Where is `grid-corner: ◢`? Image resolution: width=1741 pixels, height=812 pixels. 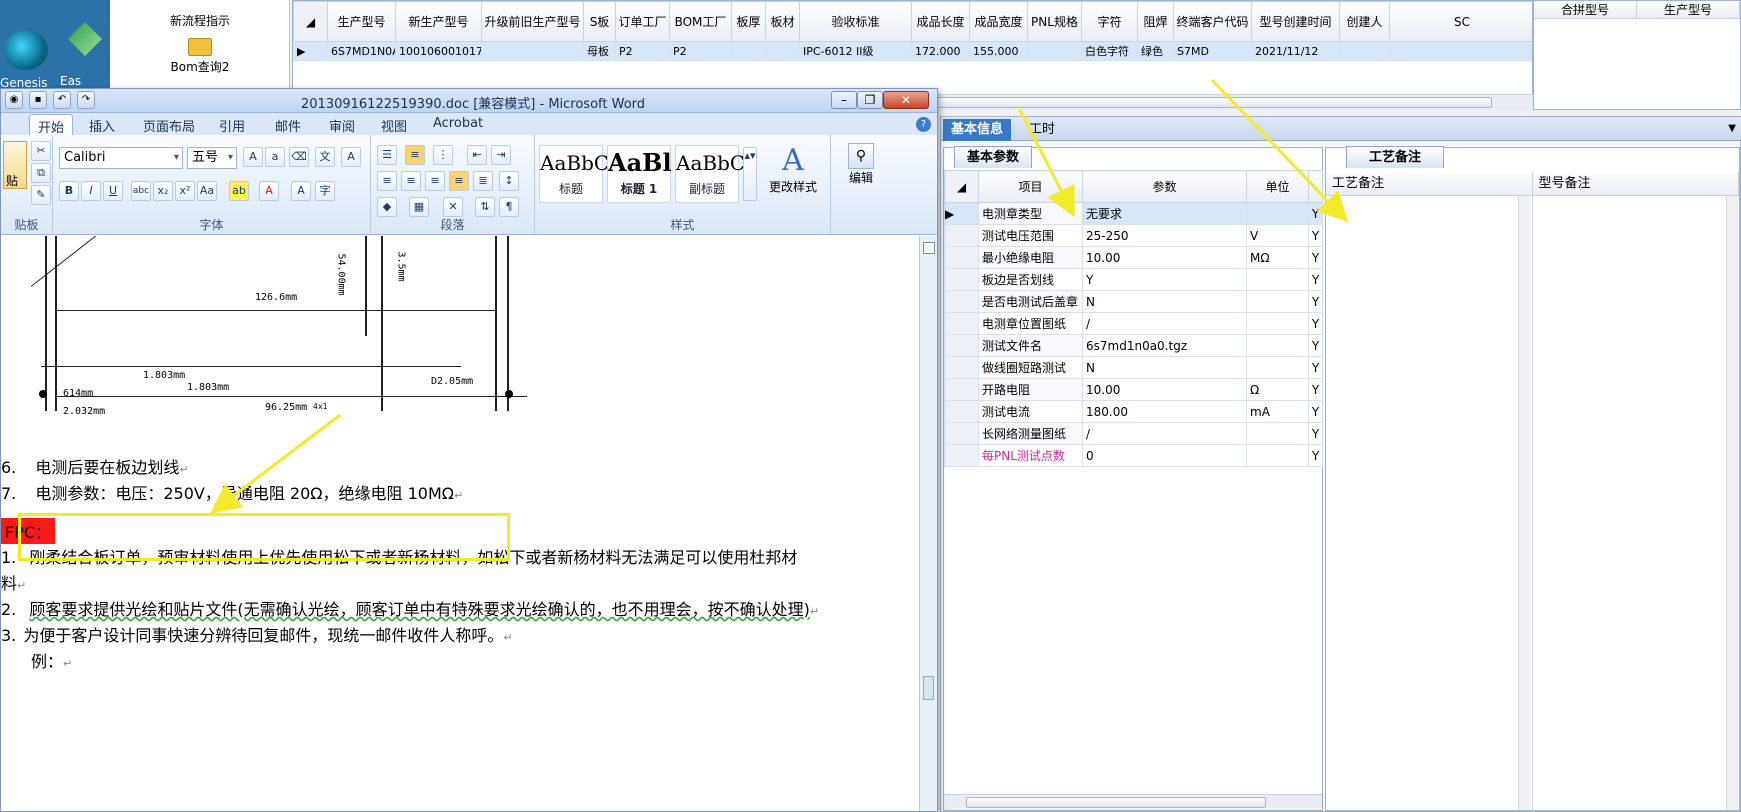
grid-corner: ◢ is located at coordinates (961, 186).